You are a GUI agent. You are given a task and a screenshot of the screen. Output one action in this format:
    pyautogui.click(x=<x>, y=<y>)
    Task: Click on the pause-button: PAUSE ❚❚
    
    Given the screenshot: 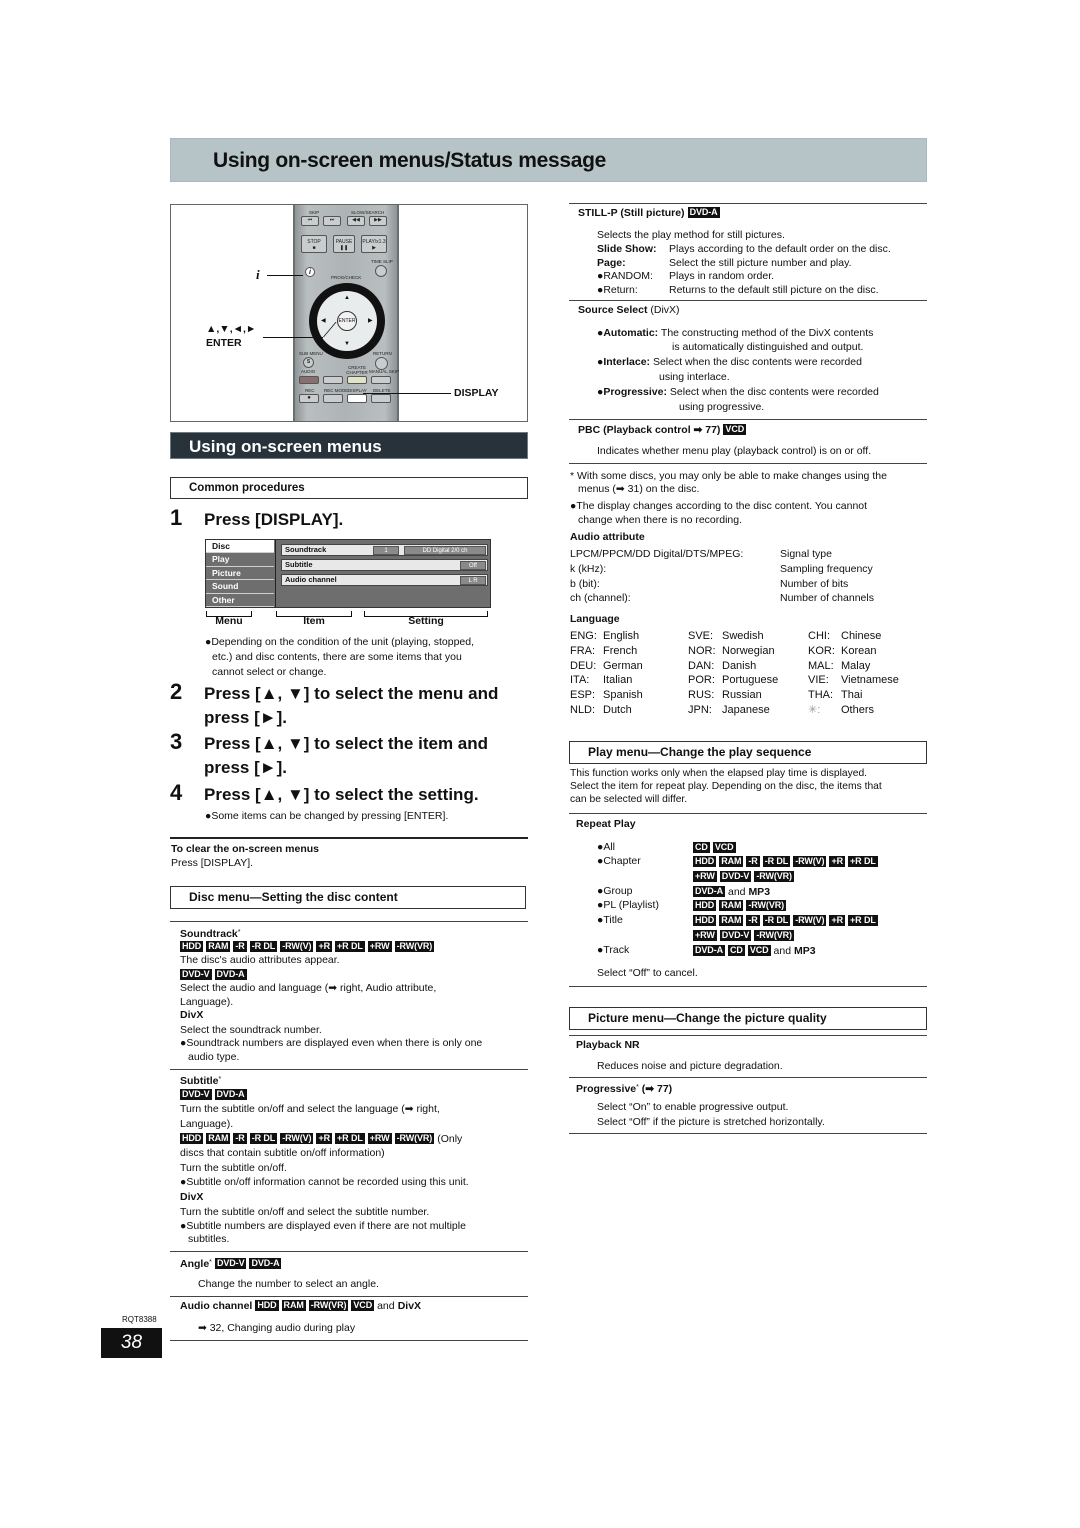 What is the action you would take?
    pyautogui.click(x=344, y=244)
    